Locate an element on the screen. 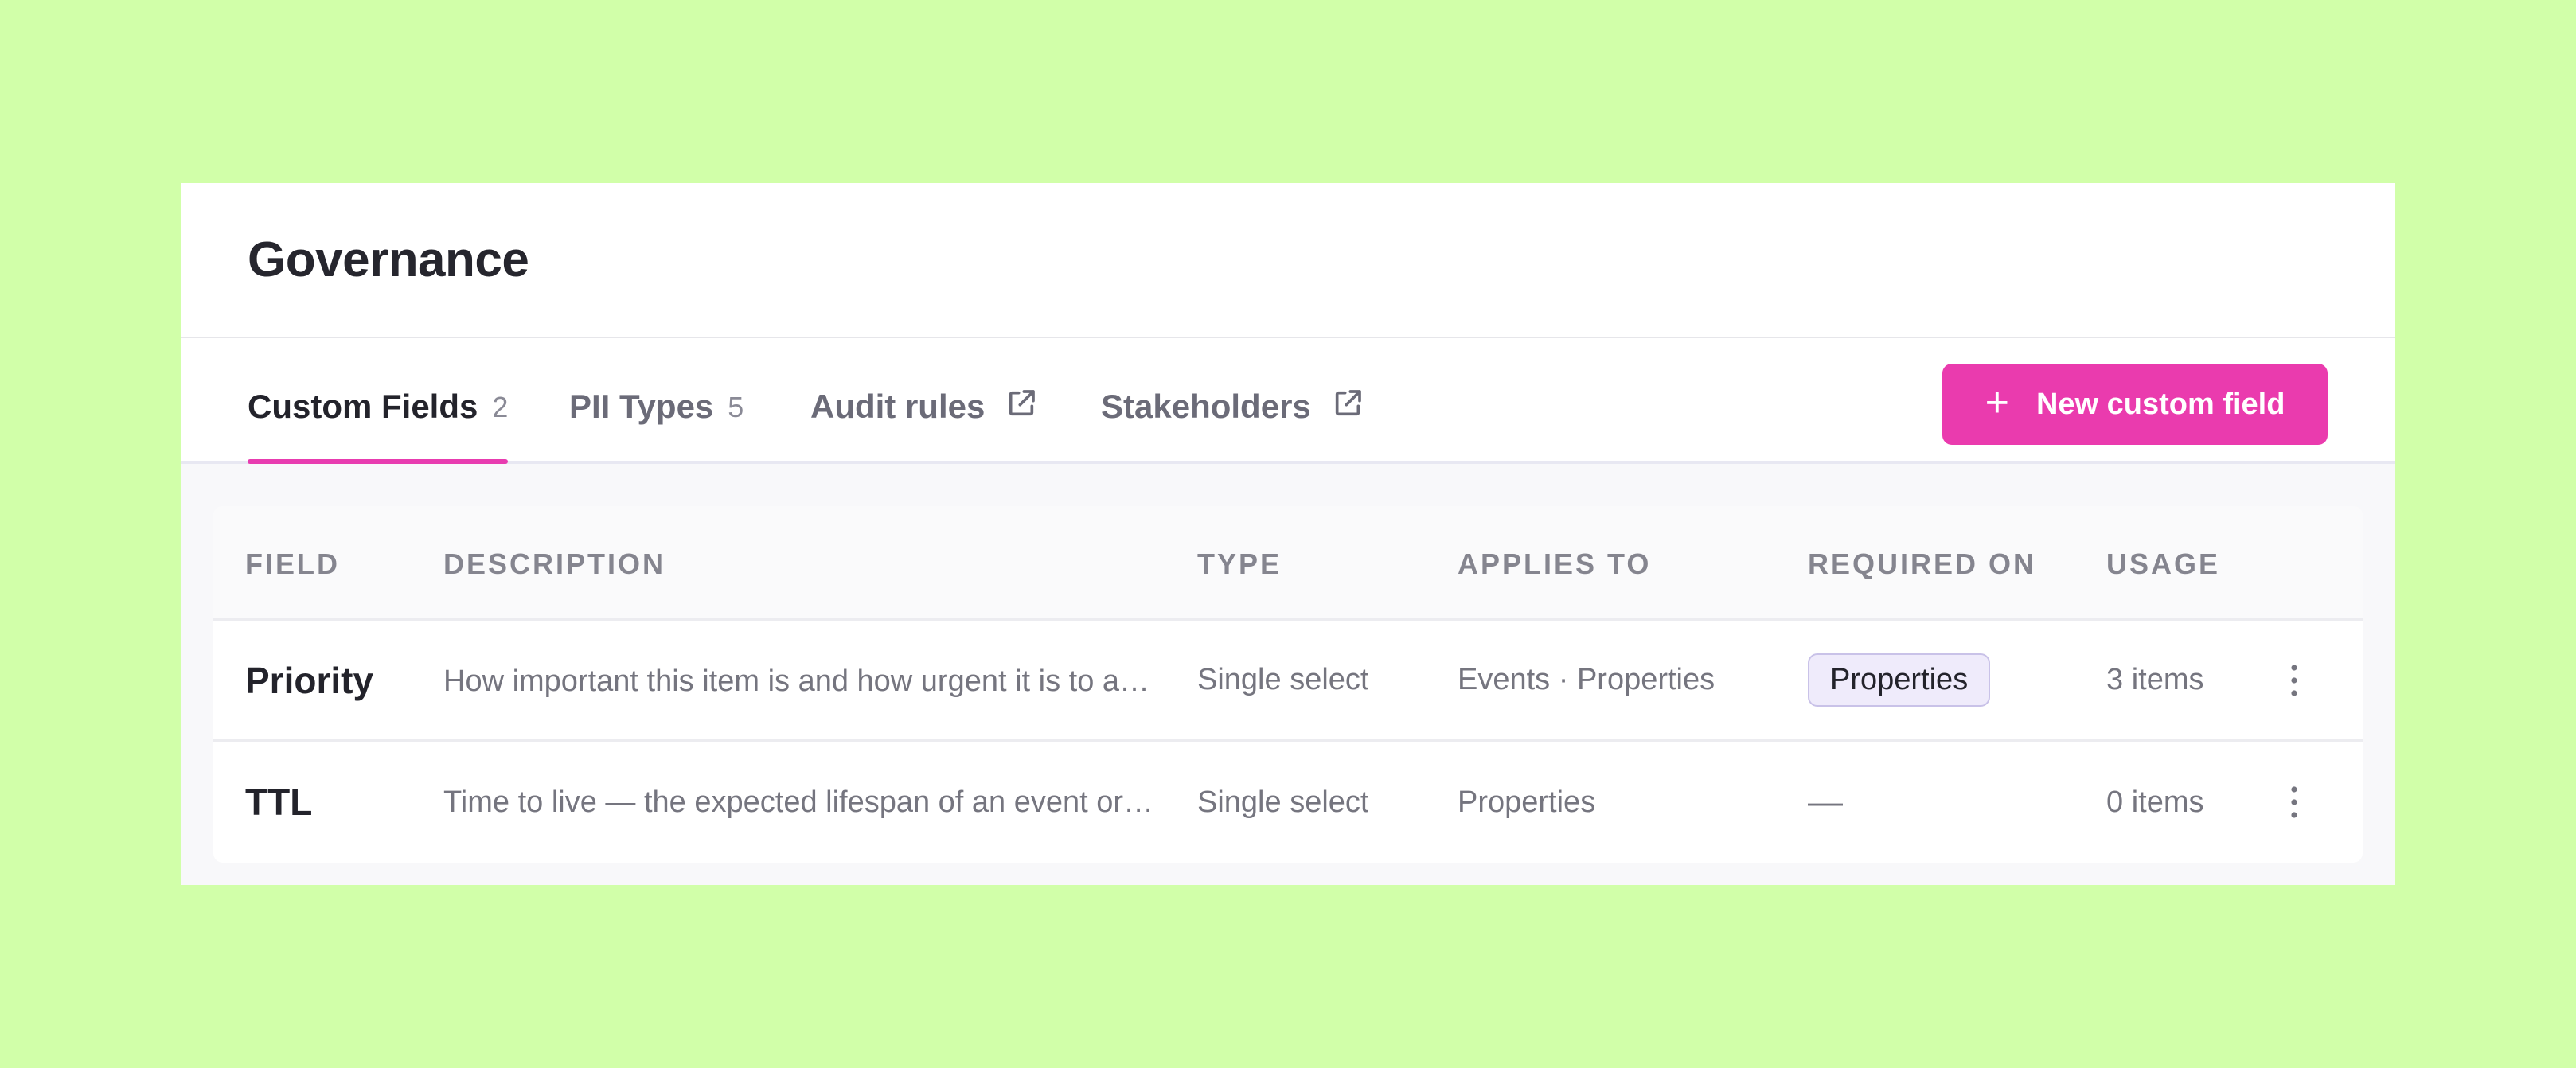 This screenshot has width=2576, height=1068. field-name: Priority is located at coordinates (309, 680).